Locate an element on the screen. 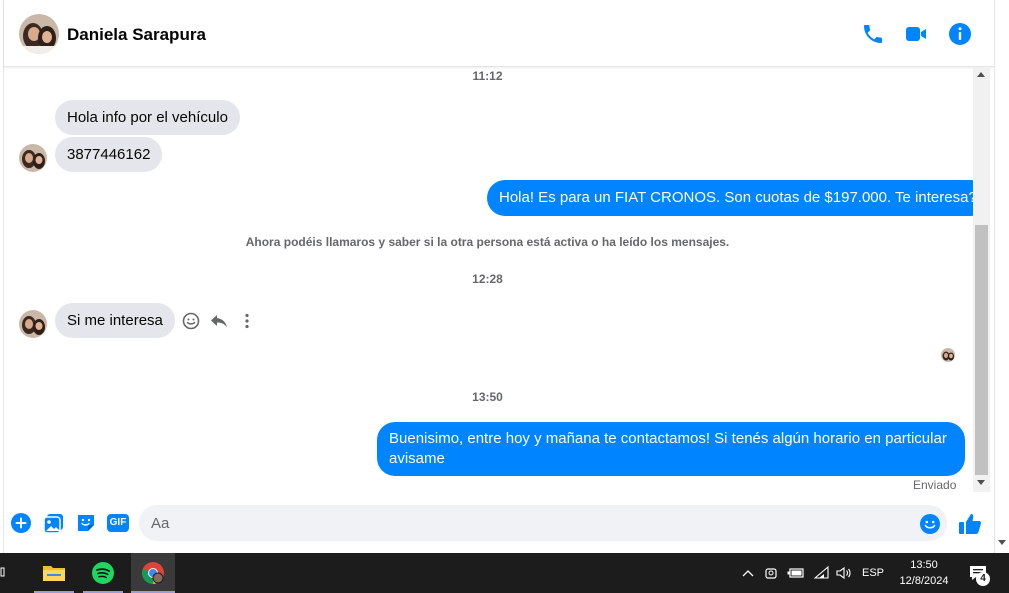 The width and height of the screenshot is (1009, 593). outer-scroll-down-icon is located at coordinates (1002, 542).